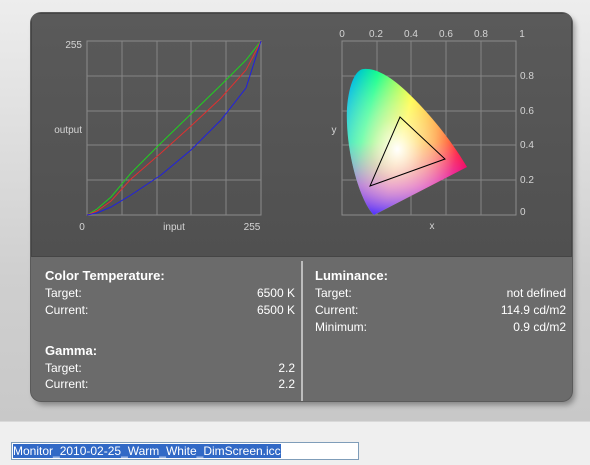 The height and width of the screenshot is (465, 590). What do you see at coordinates (539, 327) in the screenshot?
I see `luminance-minimum-value: 0.9 cd/m2` at bounding box center [539, 327].